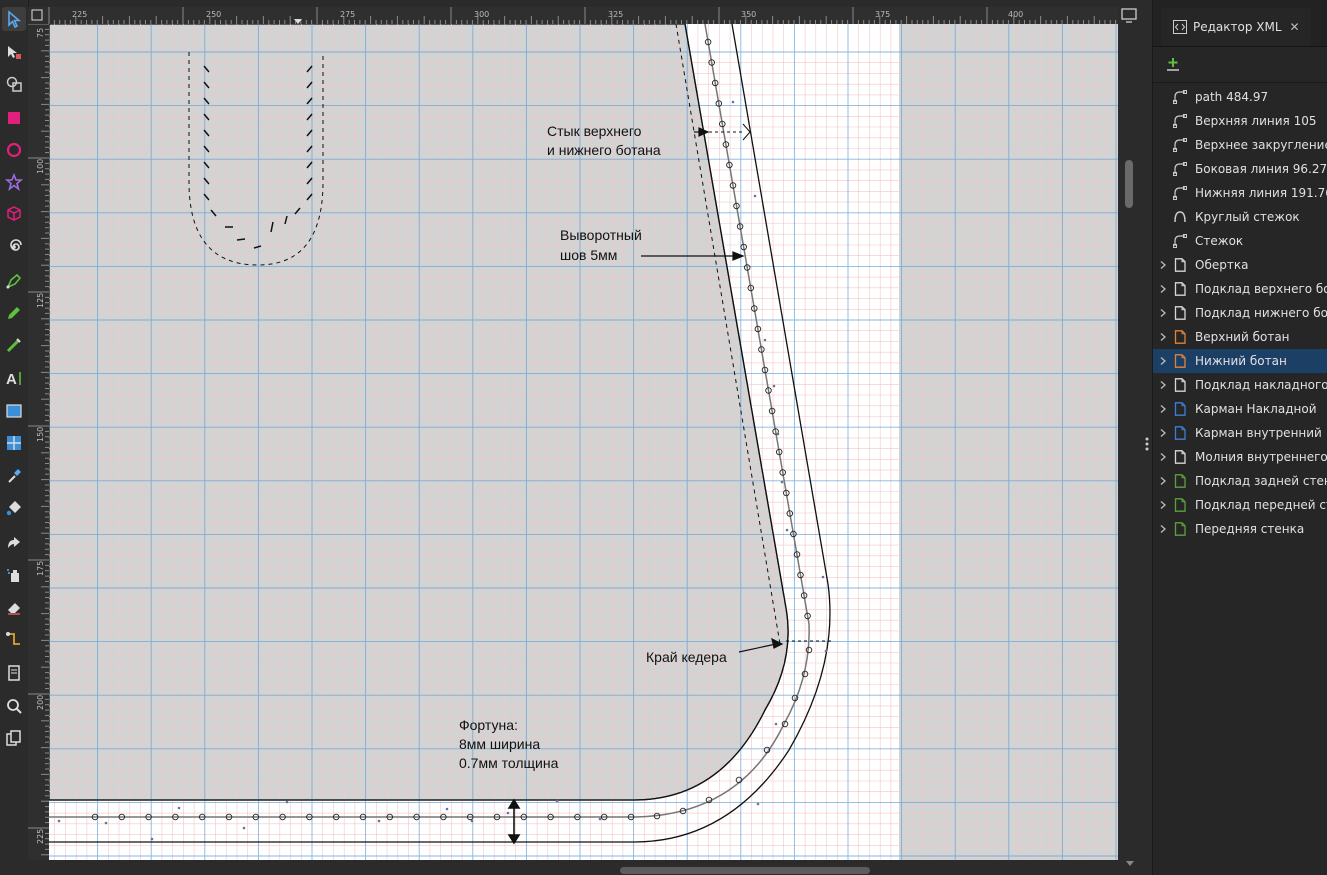 The width and height of the screenshot is (1327, 875). Describe the element at coordinates (1261, 289) in the screenshot. I see `xml-node-label: Подклад верхнего ботана` at that location.